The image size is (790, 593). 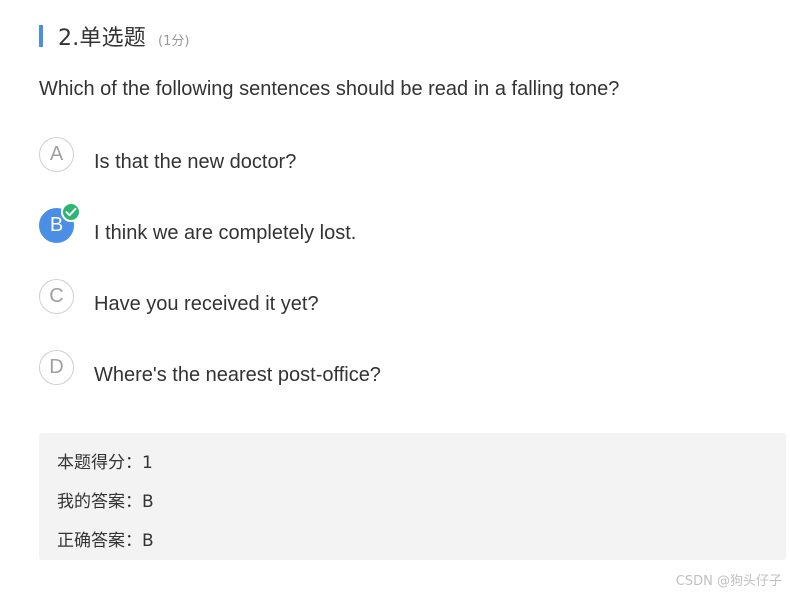 What do you see at coordinates (148, 502) in the screenshot?
I see `my-answer-value: B` at bounding box center [148, 502].